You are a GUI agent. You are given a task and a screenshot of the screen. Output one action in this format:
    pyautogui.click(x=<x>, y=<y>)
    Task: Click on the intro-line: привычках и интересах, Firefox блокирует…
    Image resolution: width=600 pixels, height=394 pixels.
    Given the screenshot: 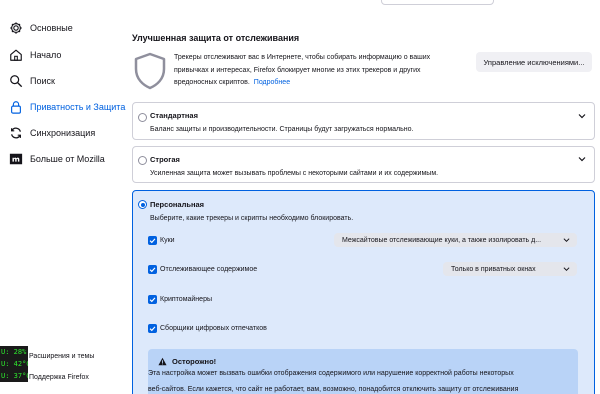 What is the action you would take?
    pyautogui.click(x=297, y=70)
    